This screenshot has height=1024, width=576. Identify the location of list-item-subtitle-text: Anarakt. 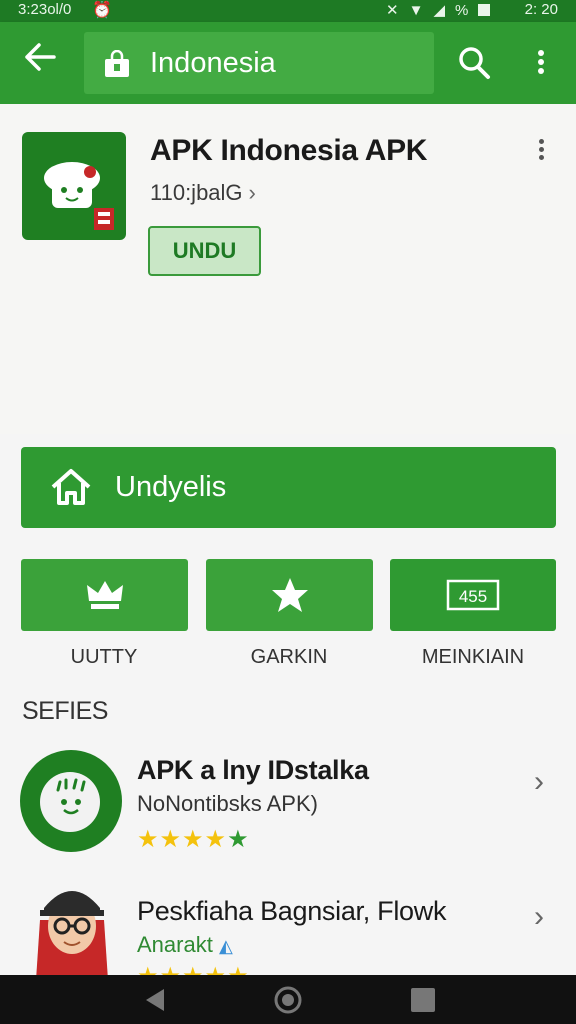
(175, 944).